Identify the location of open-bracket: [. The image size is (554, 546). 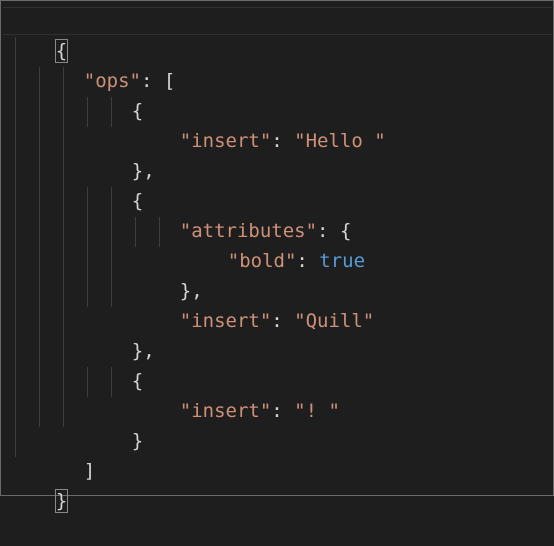
(169, 81).